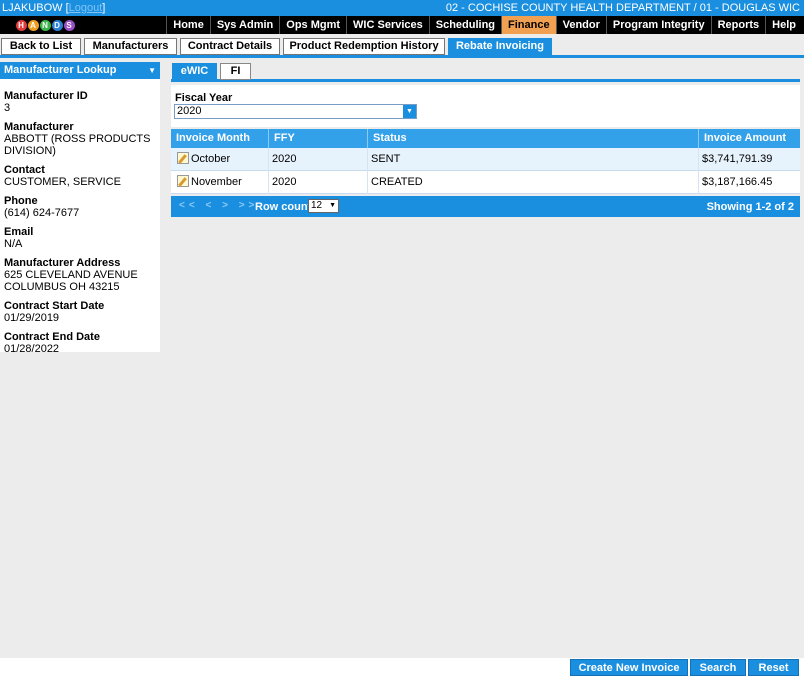 The height and width of the screenshot is (677, 804). What do you see at coordinates (46, 96) in the screenshot?
I see `field-label: Manufacturer ID` at bounding box center [46, 96].